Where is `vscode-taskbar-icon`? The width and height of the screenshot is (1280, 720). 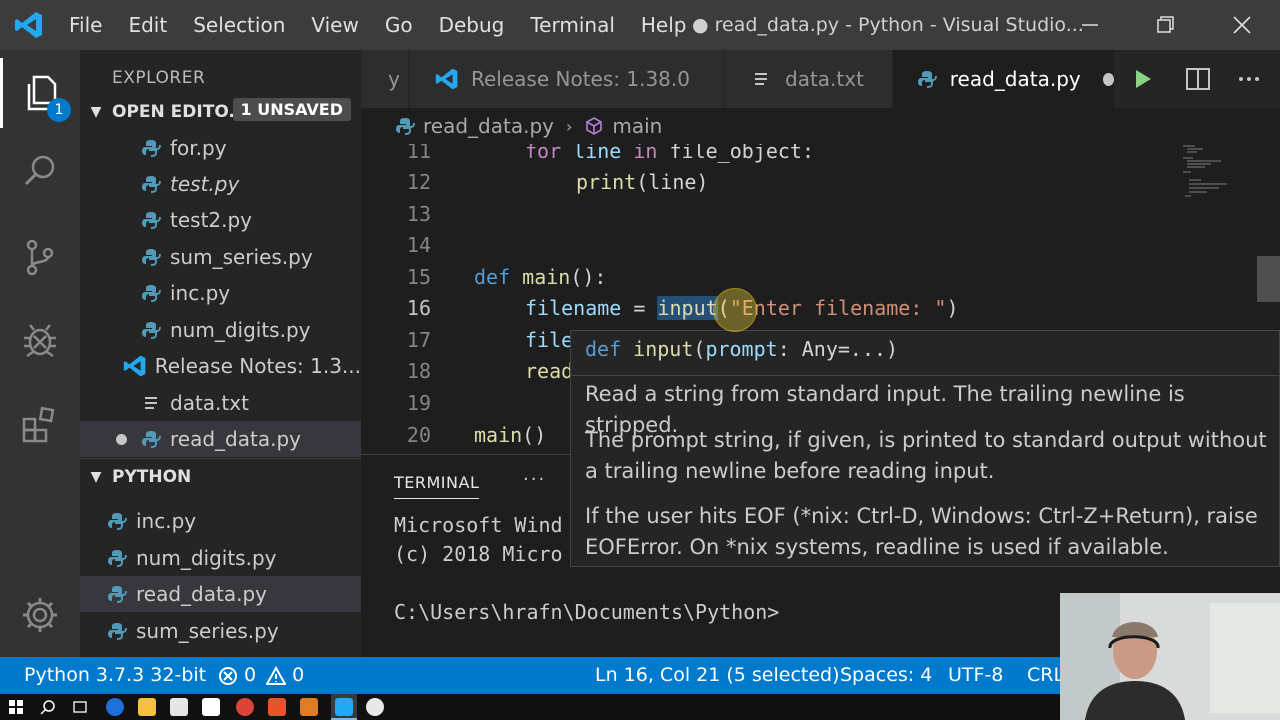 vscode-taskbar-icon is located at coordinates (344, 707).